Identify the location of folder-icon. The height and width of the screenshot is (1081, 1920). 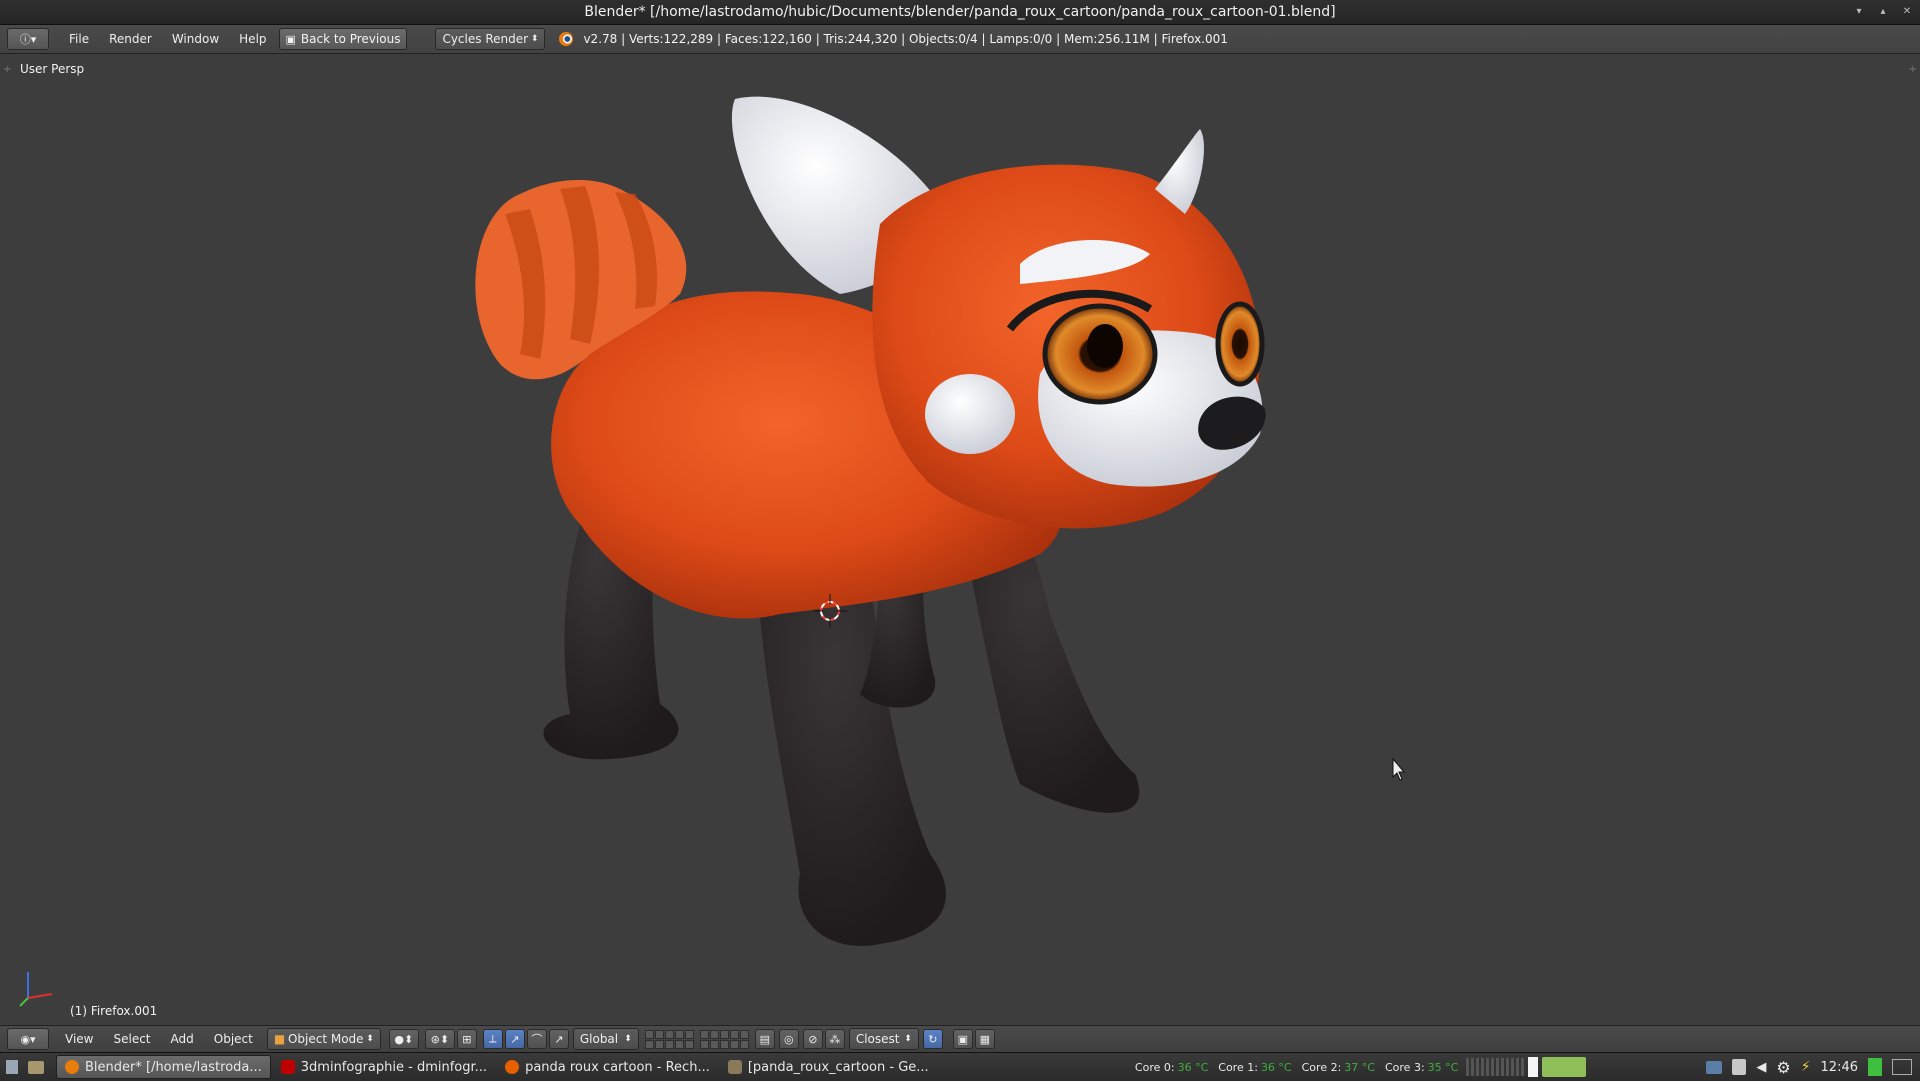
(734, 1067).